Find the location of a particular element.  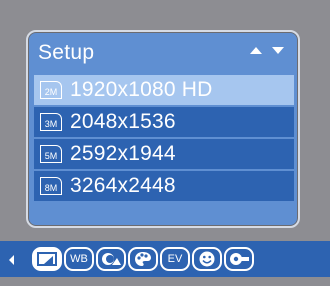

resolution-option-2m: 2M 1920x1080 HD is located at coordinates (164, 90).